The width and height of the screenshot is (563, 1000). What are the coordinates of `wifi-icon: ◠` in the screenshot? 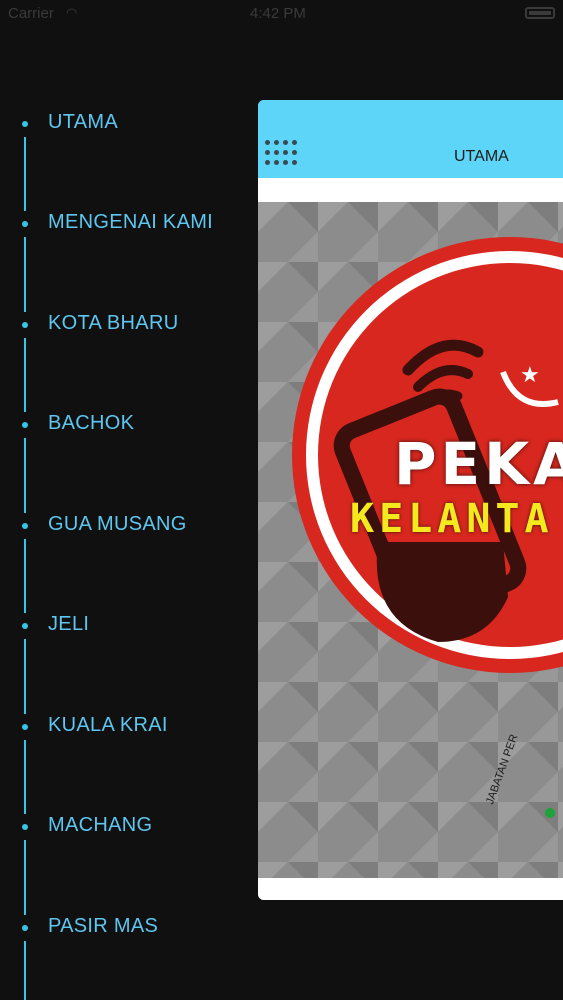 It's located at (72, 12).